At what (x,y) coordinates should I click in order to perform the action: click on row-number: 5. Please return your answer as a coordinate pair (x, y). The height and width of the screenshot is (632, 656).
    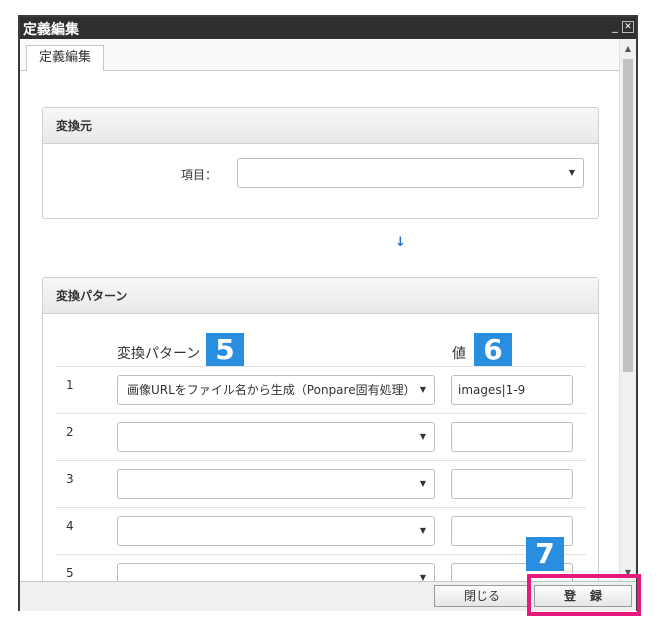
    Looking at the image, I should click on (70, 573).